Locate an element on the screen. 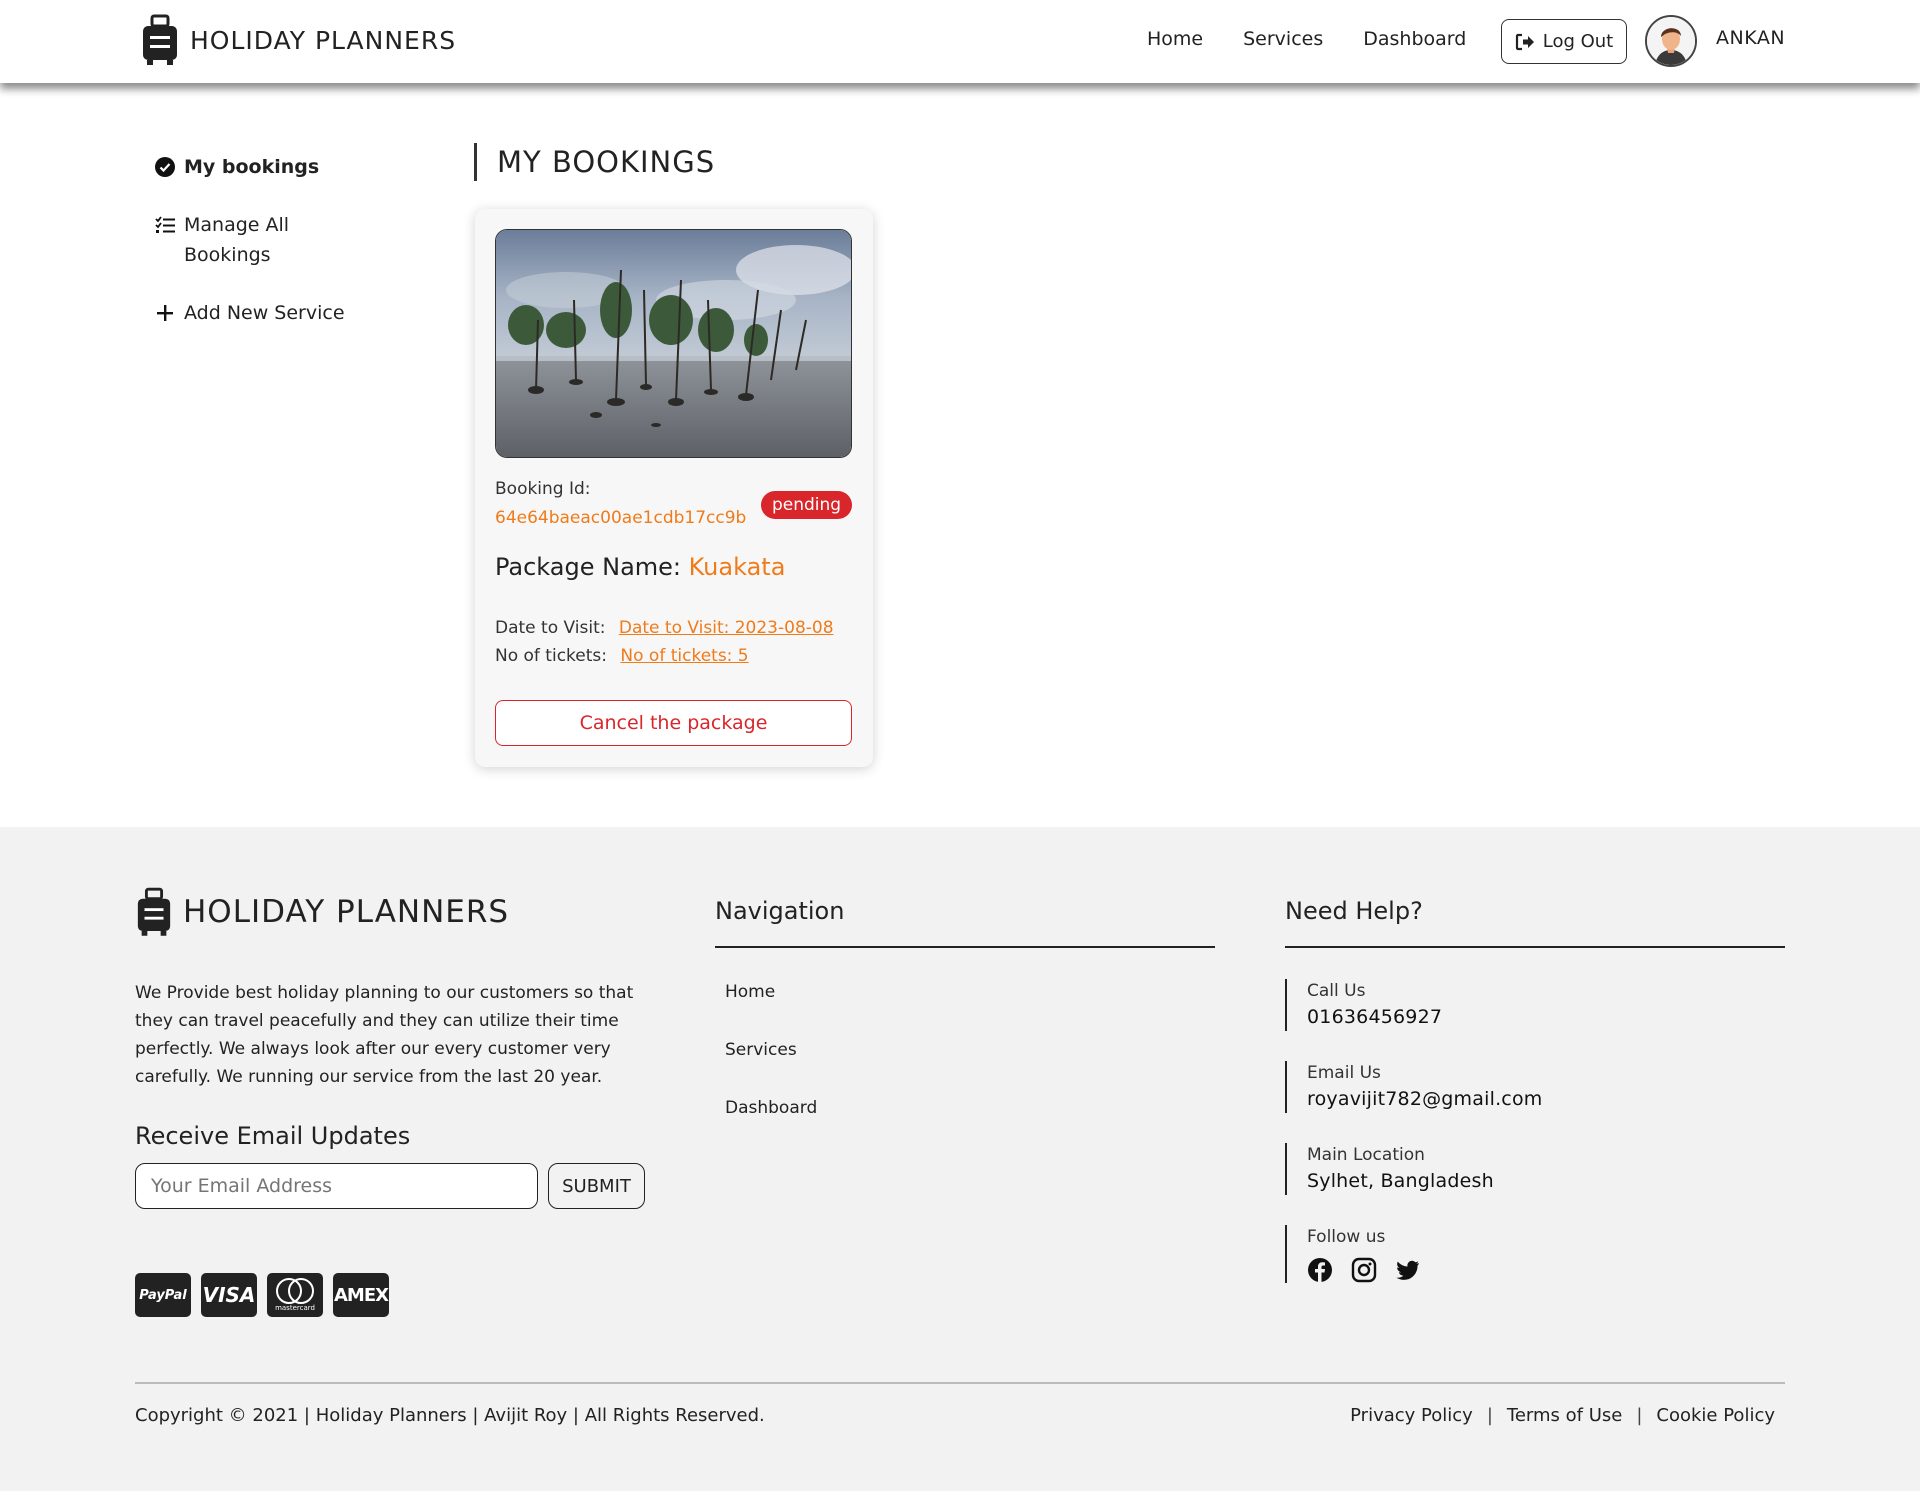  sidebar-item-manage-all-bookings: Manage All Bookings is located at coordinates (274, 240).